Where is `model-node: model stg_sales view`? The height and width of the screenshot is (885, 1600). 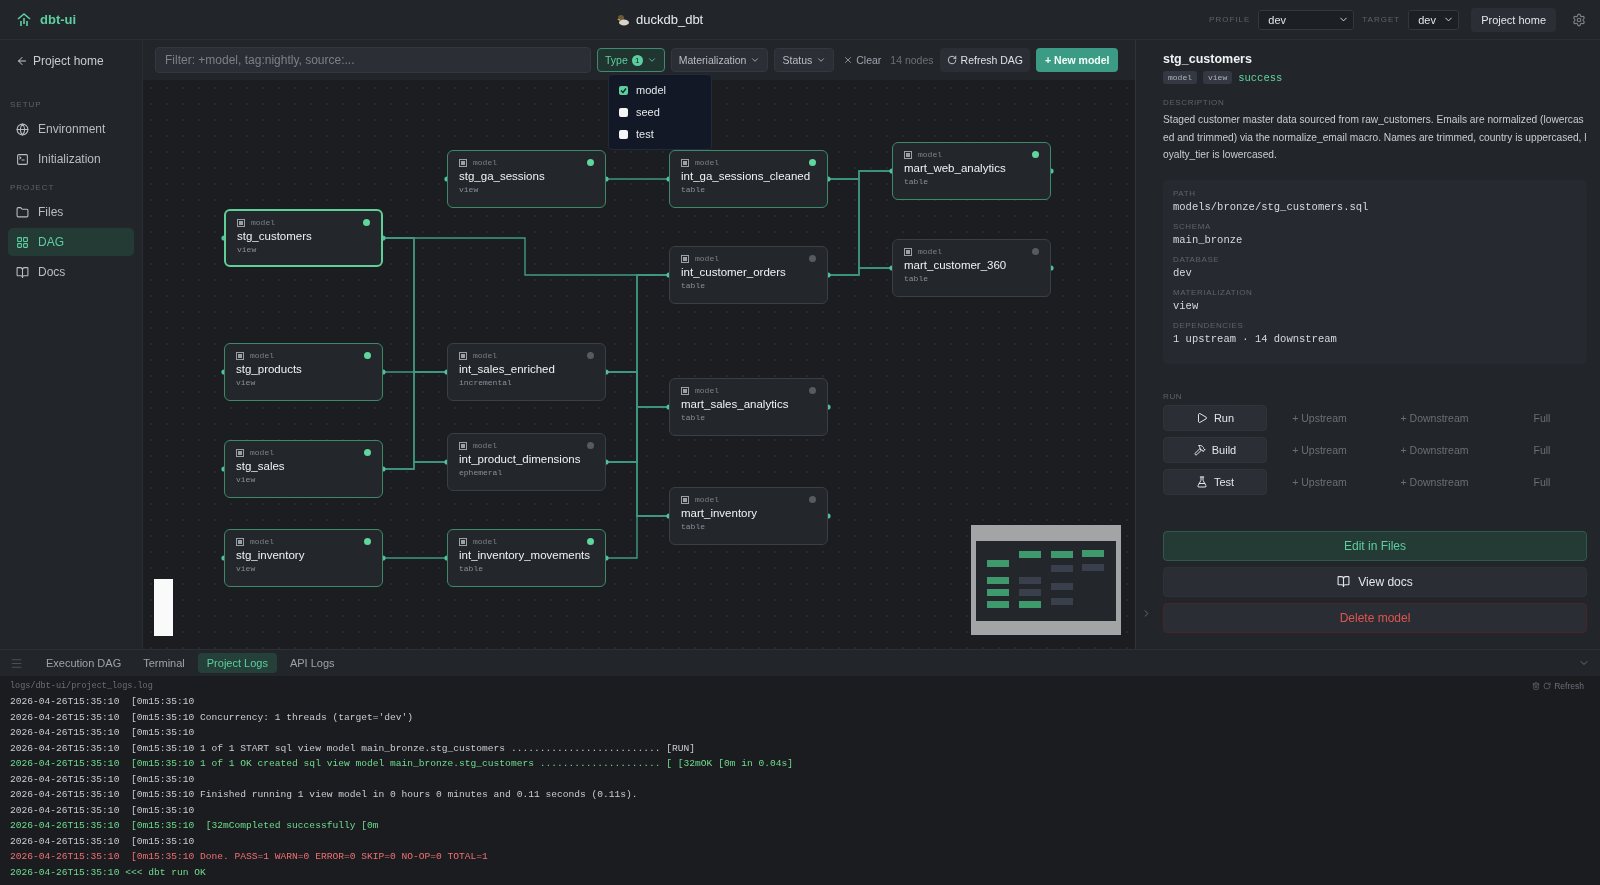
model-node: model stg_sales view is located at coordinates (303, 469).